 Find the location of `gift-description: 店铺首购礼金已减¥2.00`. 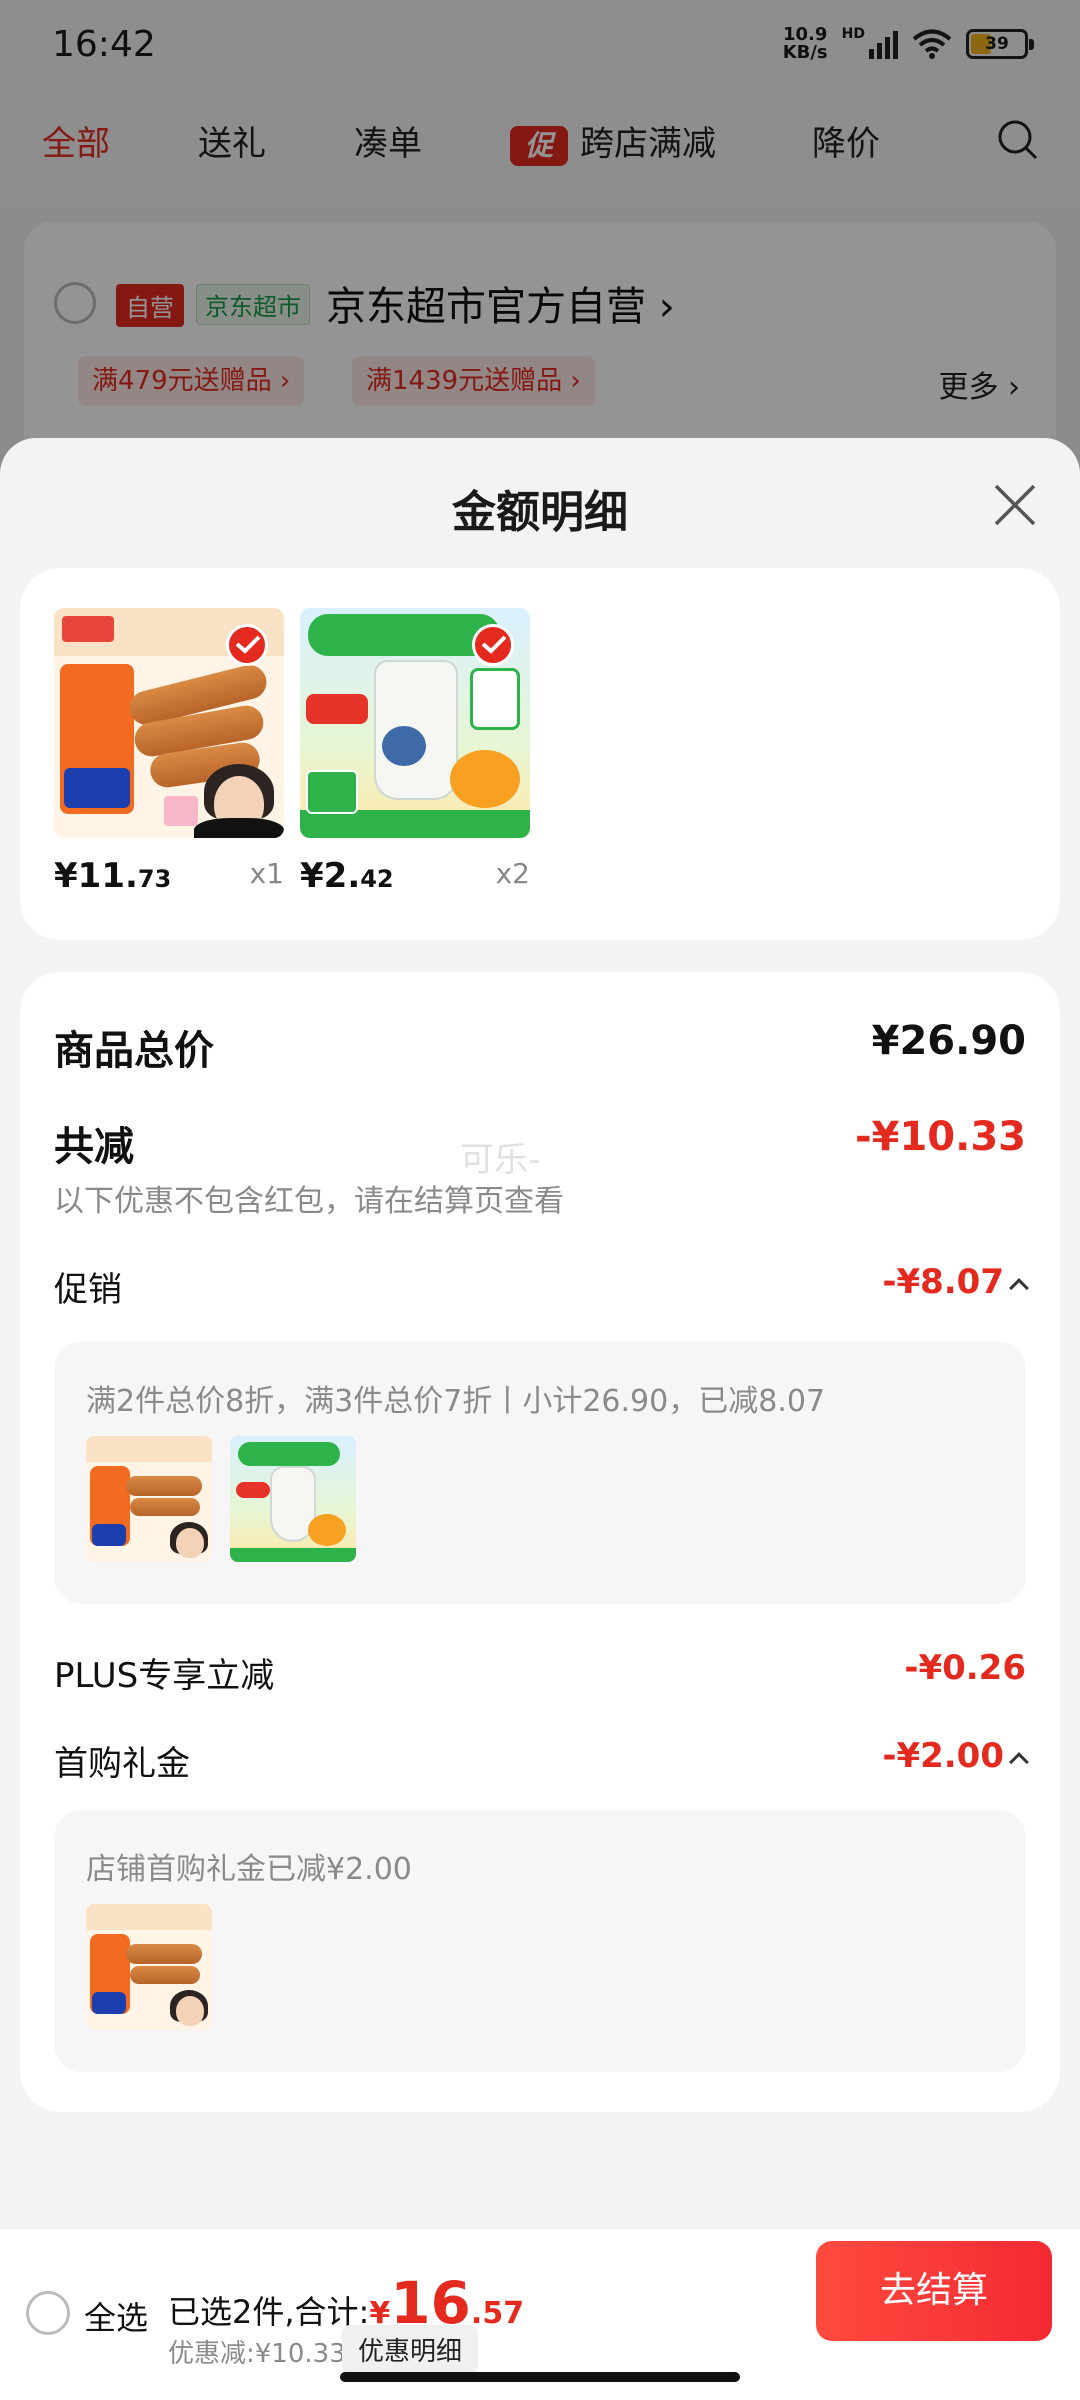

gift-description: 店铺首购礼金已减¥2.00 is located at coordinates (249, 1869).